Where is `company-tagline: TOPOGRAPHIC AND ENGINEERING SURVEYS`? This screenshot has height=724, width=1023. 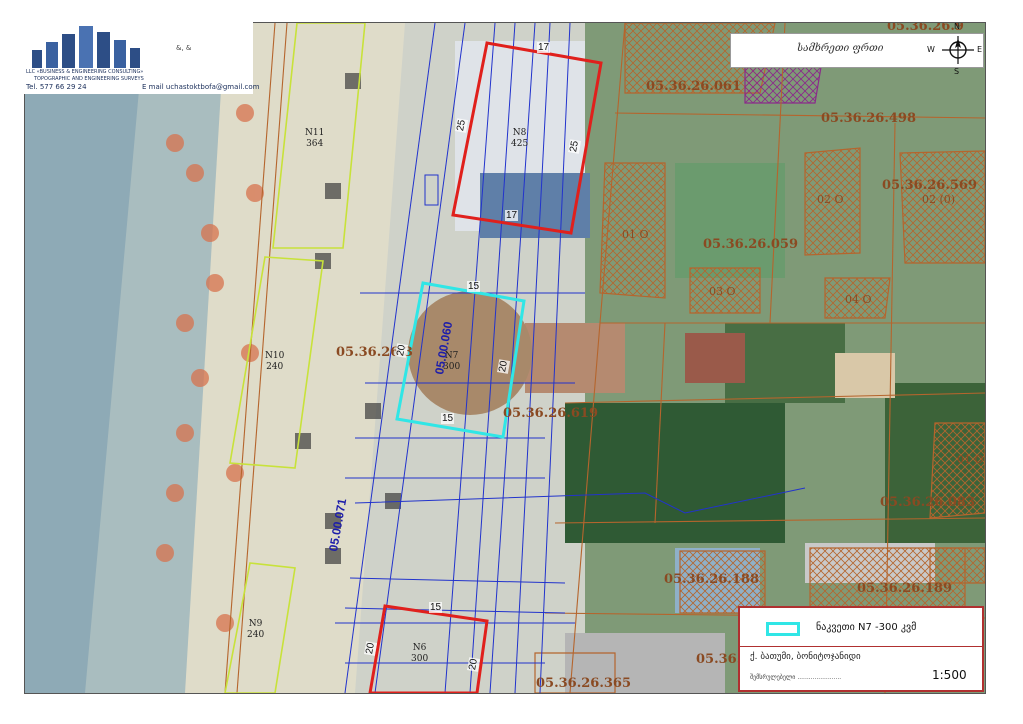 company-tagline: TOPOGRAPHIC AND ENGINEERING SURVEYS is located at coordinates (89, 79).